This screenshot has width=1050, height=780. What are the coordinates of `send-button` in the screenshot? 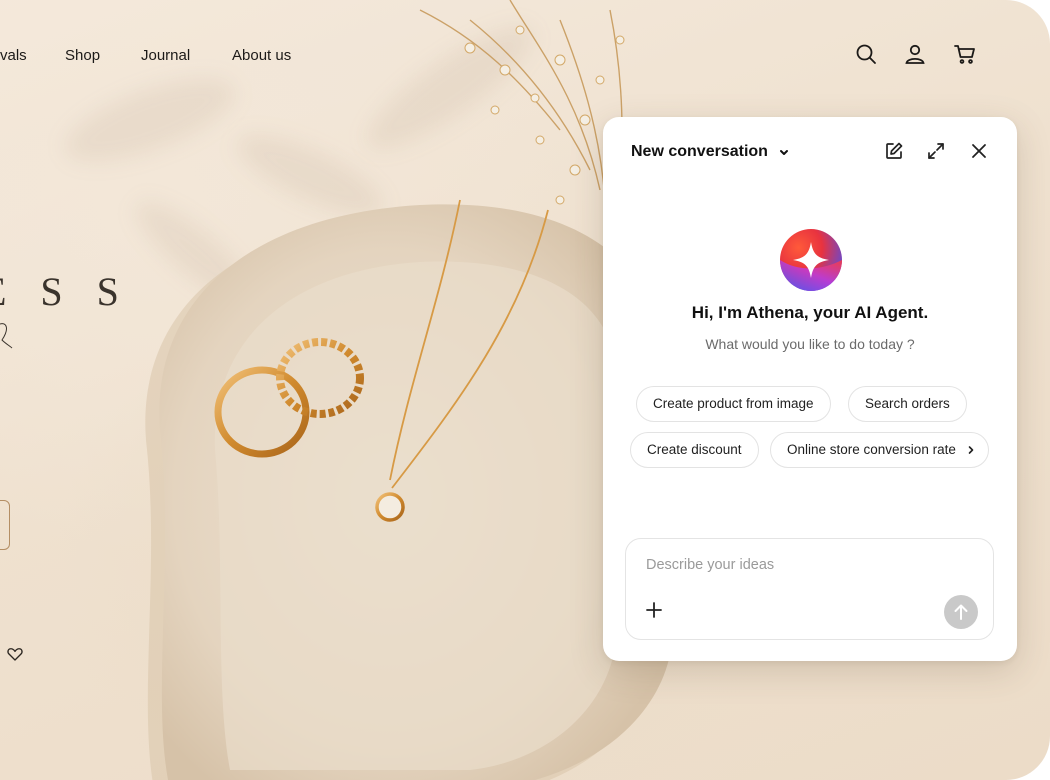 It's located at (961, 612).